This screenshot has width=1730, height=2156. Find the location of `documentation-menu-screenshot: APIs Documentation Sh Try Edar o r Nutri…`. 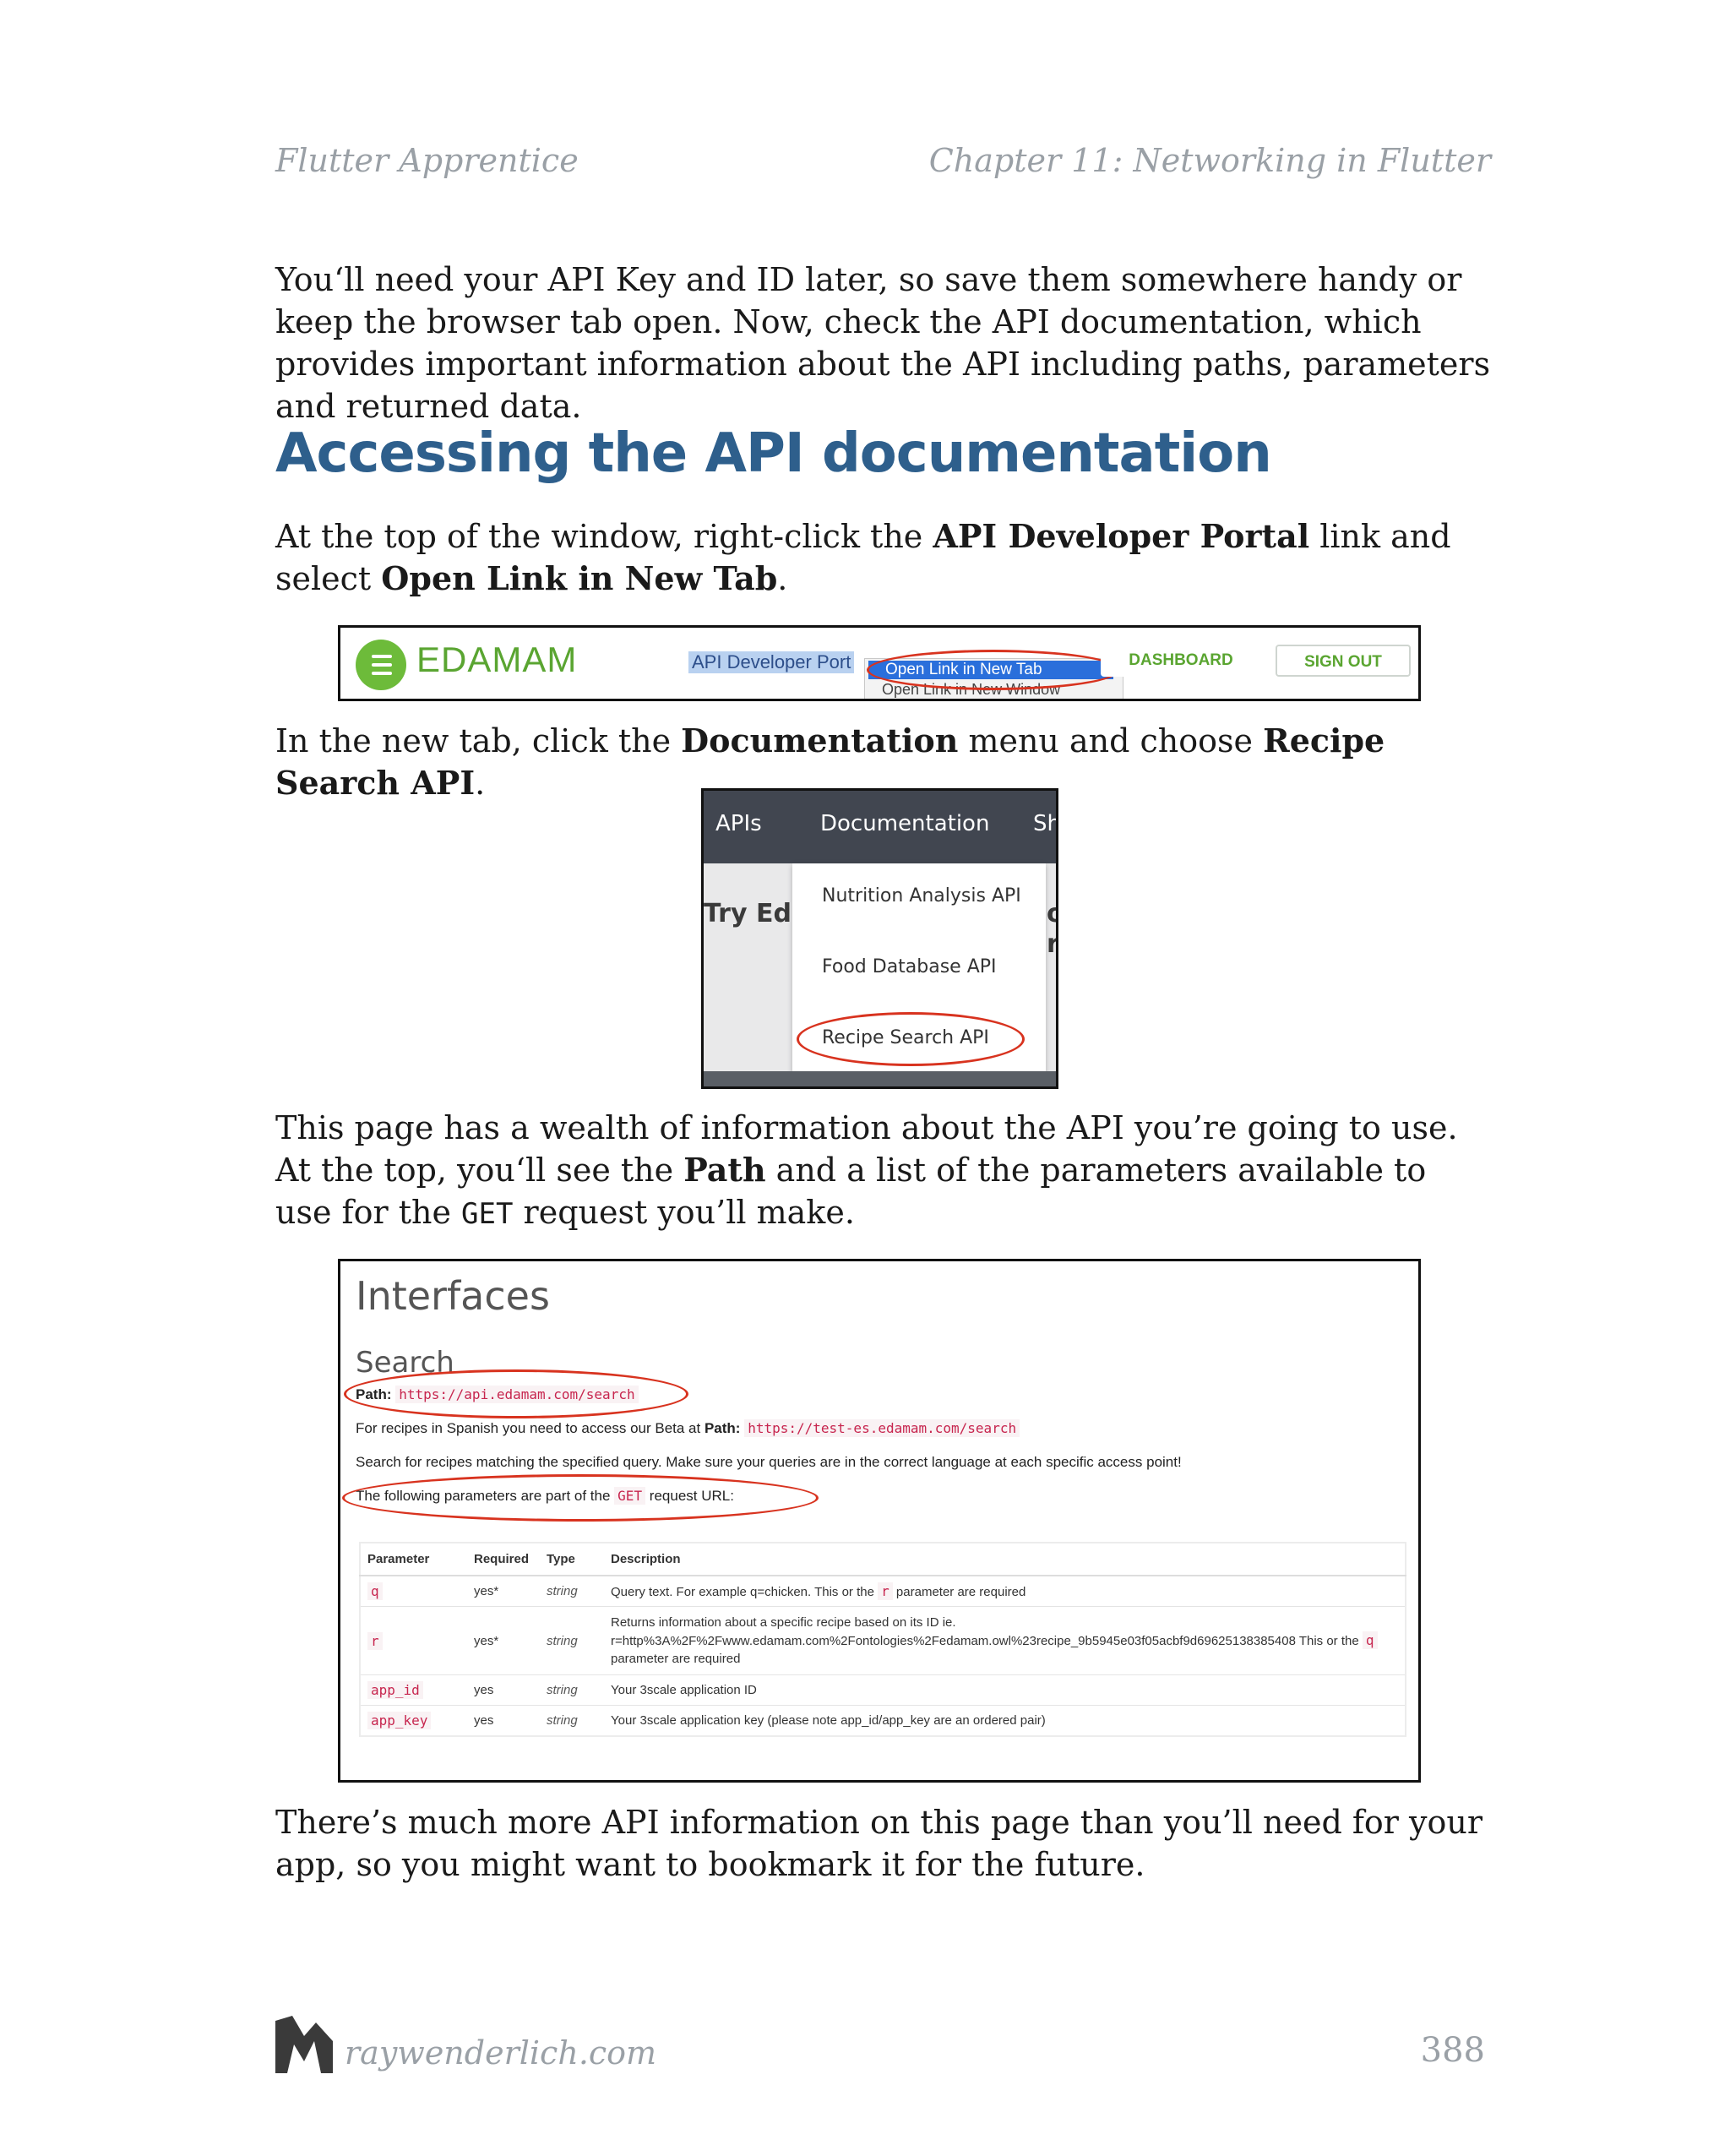

documentation-menu-screenshot: APIs Documentation Sh Try Edar o r Nutri… is located at coordinates (880, 938).